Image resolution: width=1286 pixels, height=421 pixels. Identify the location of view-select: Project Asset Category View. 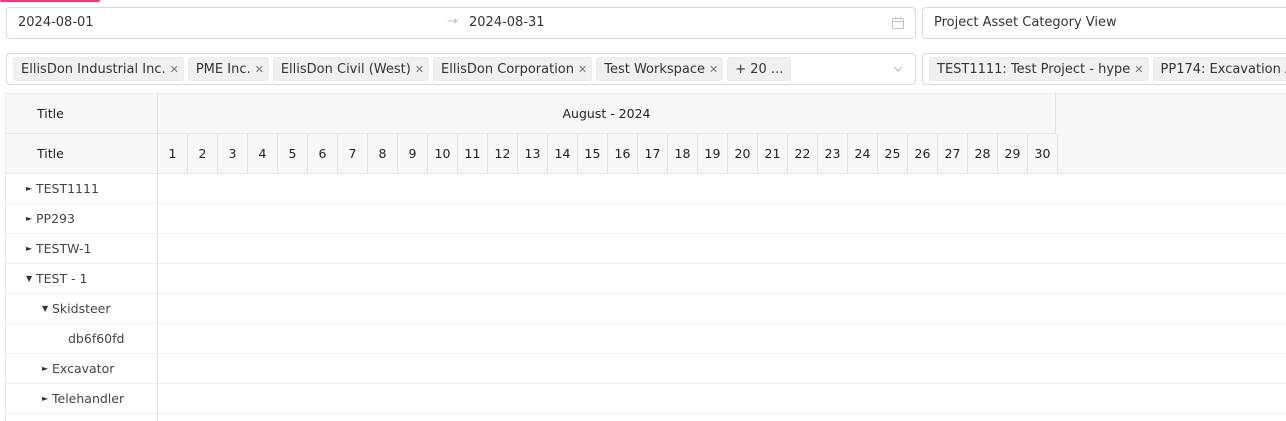
(1104, 23).